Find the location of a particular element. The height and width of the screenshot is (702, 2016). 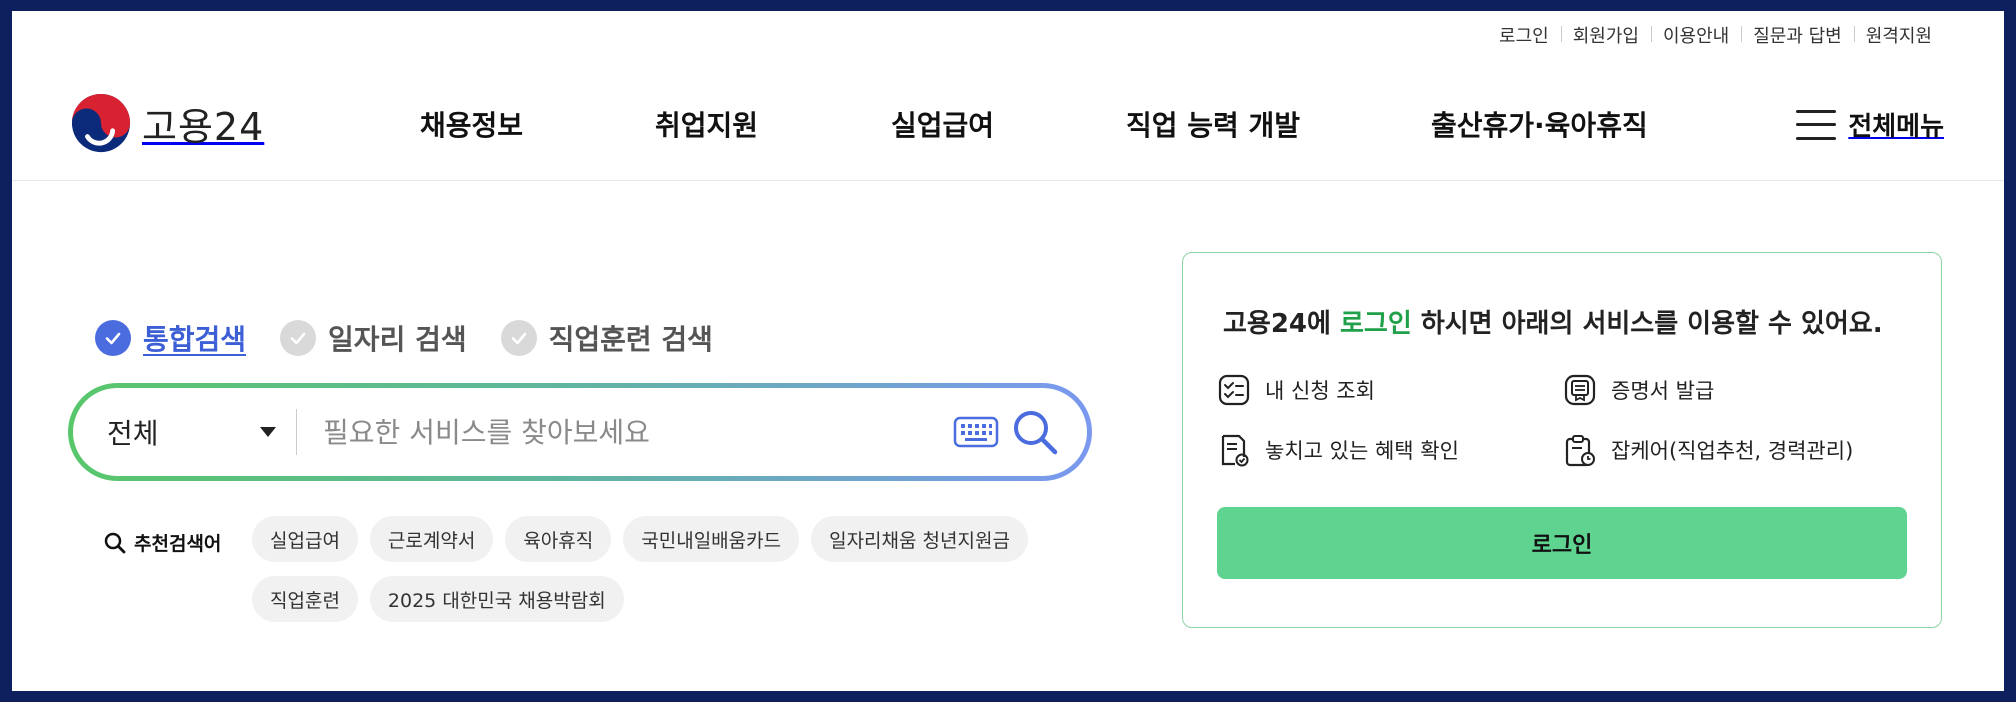

site-logo: 고용24 is located at coordinates (167, 123).